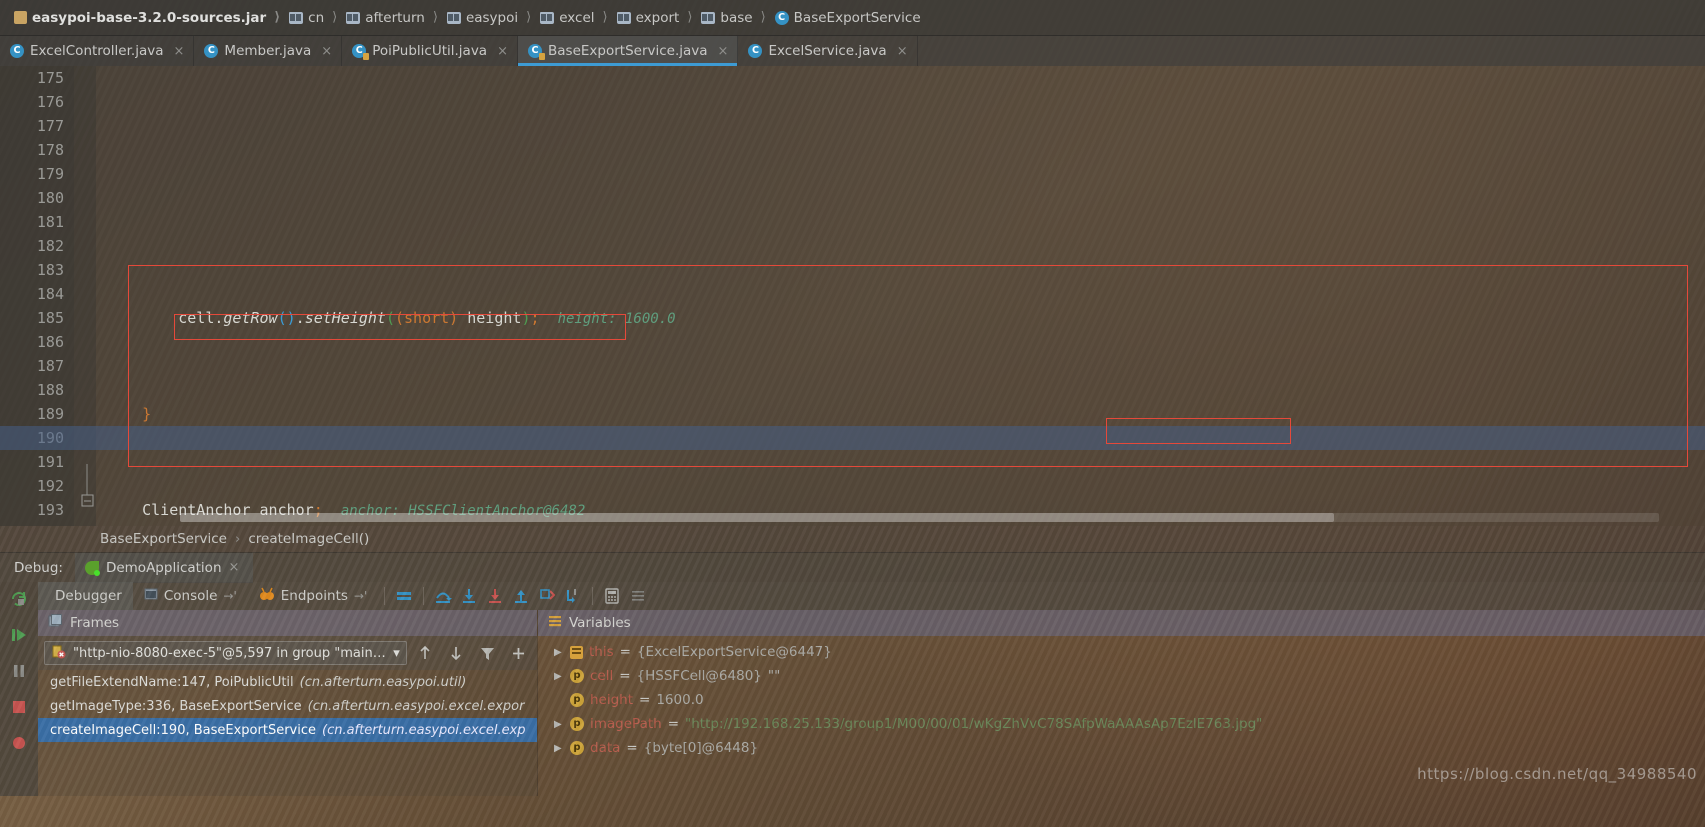 This screenshot has width=1705, height=827. What do you see at coordinates (848, 18) in the screenshot?
I see `breadcrumb-item-class: C BaseExportService` at bounding box center [848, 18].